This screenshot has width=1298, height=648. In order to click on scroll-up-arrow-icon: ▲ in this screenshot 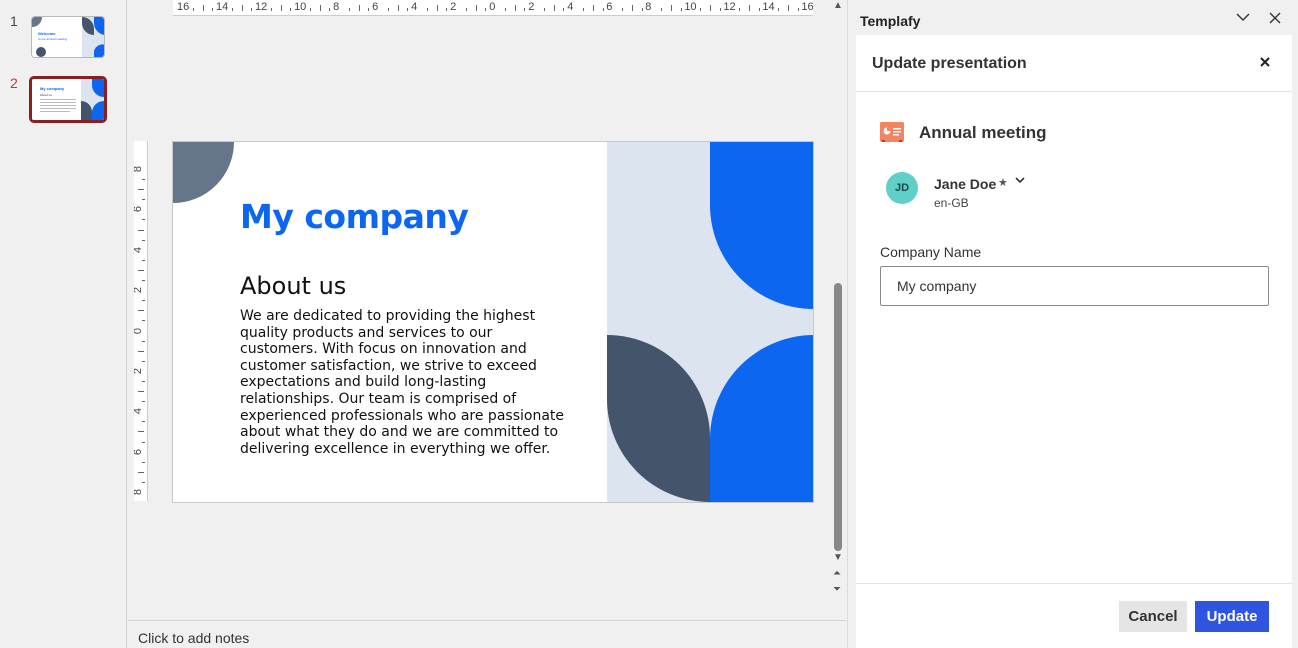, I will do `click(838, 5)`.